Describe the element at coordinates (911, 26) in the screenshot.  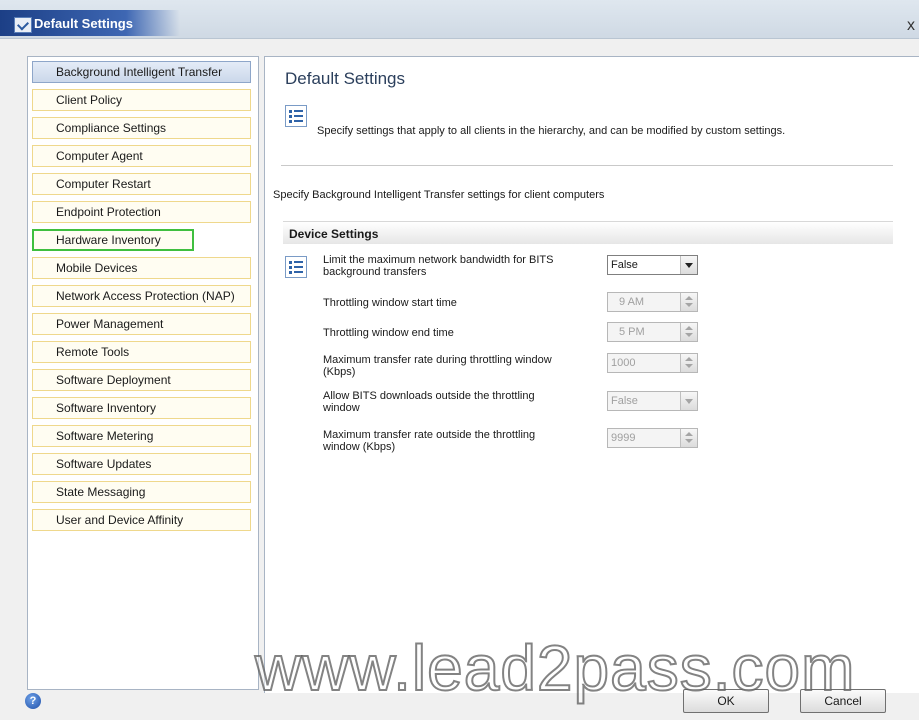
I see `close-icon: x` at that location.